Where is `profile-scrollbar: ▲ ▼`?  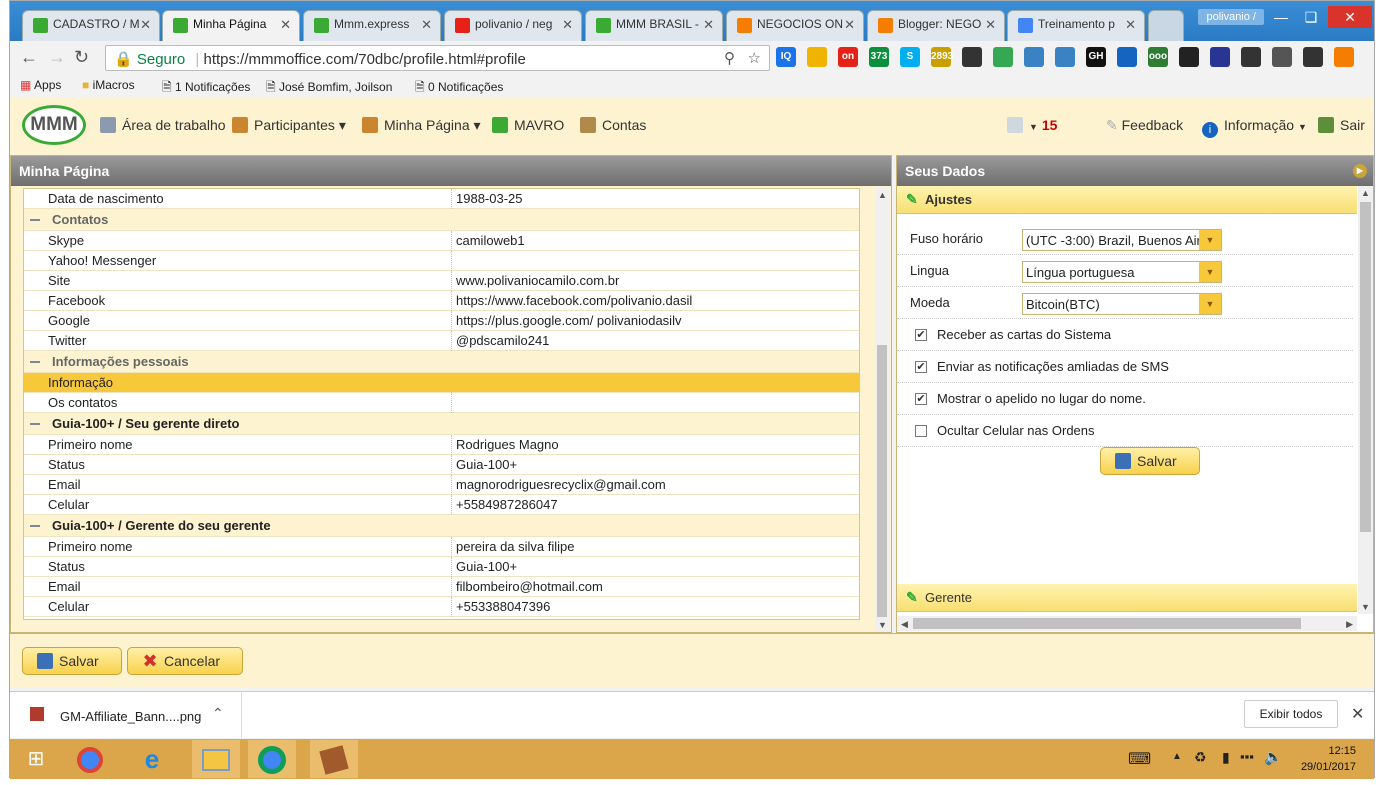 profile-scrollbar: ▲ ▼ is located at coordinates (882, 410).